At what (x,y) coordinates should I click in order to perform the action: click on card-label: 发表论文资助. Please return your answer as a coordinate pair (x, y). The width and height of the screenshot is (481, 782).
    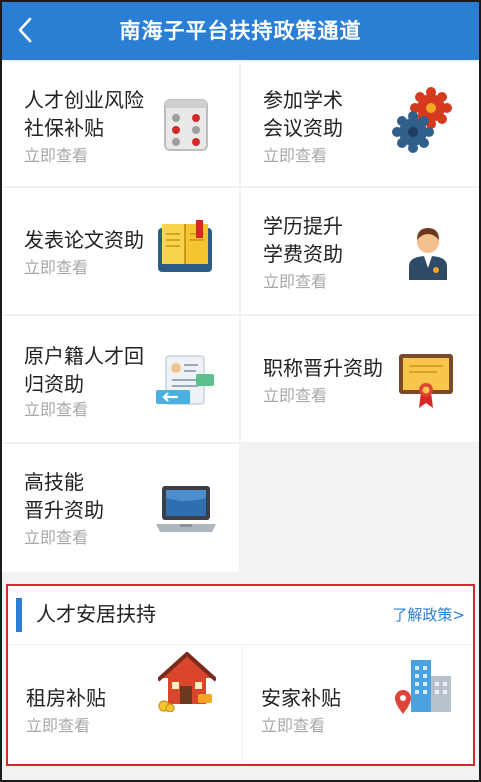
    Looking at the image, I should click on (84, 240).